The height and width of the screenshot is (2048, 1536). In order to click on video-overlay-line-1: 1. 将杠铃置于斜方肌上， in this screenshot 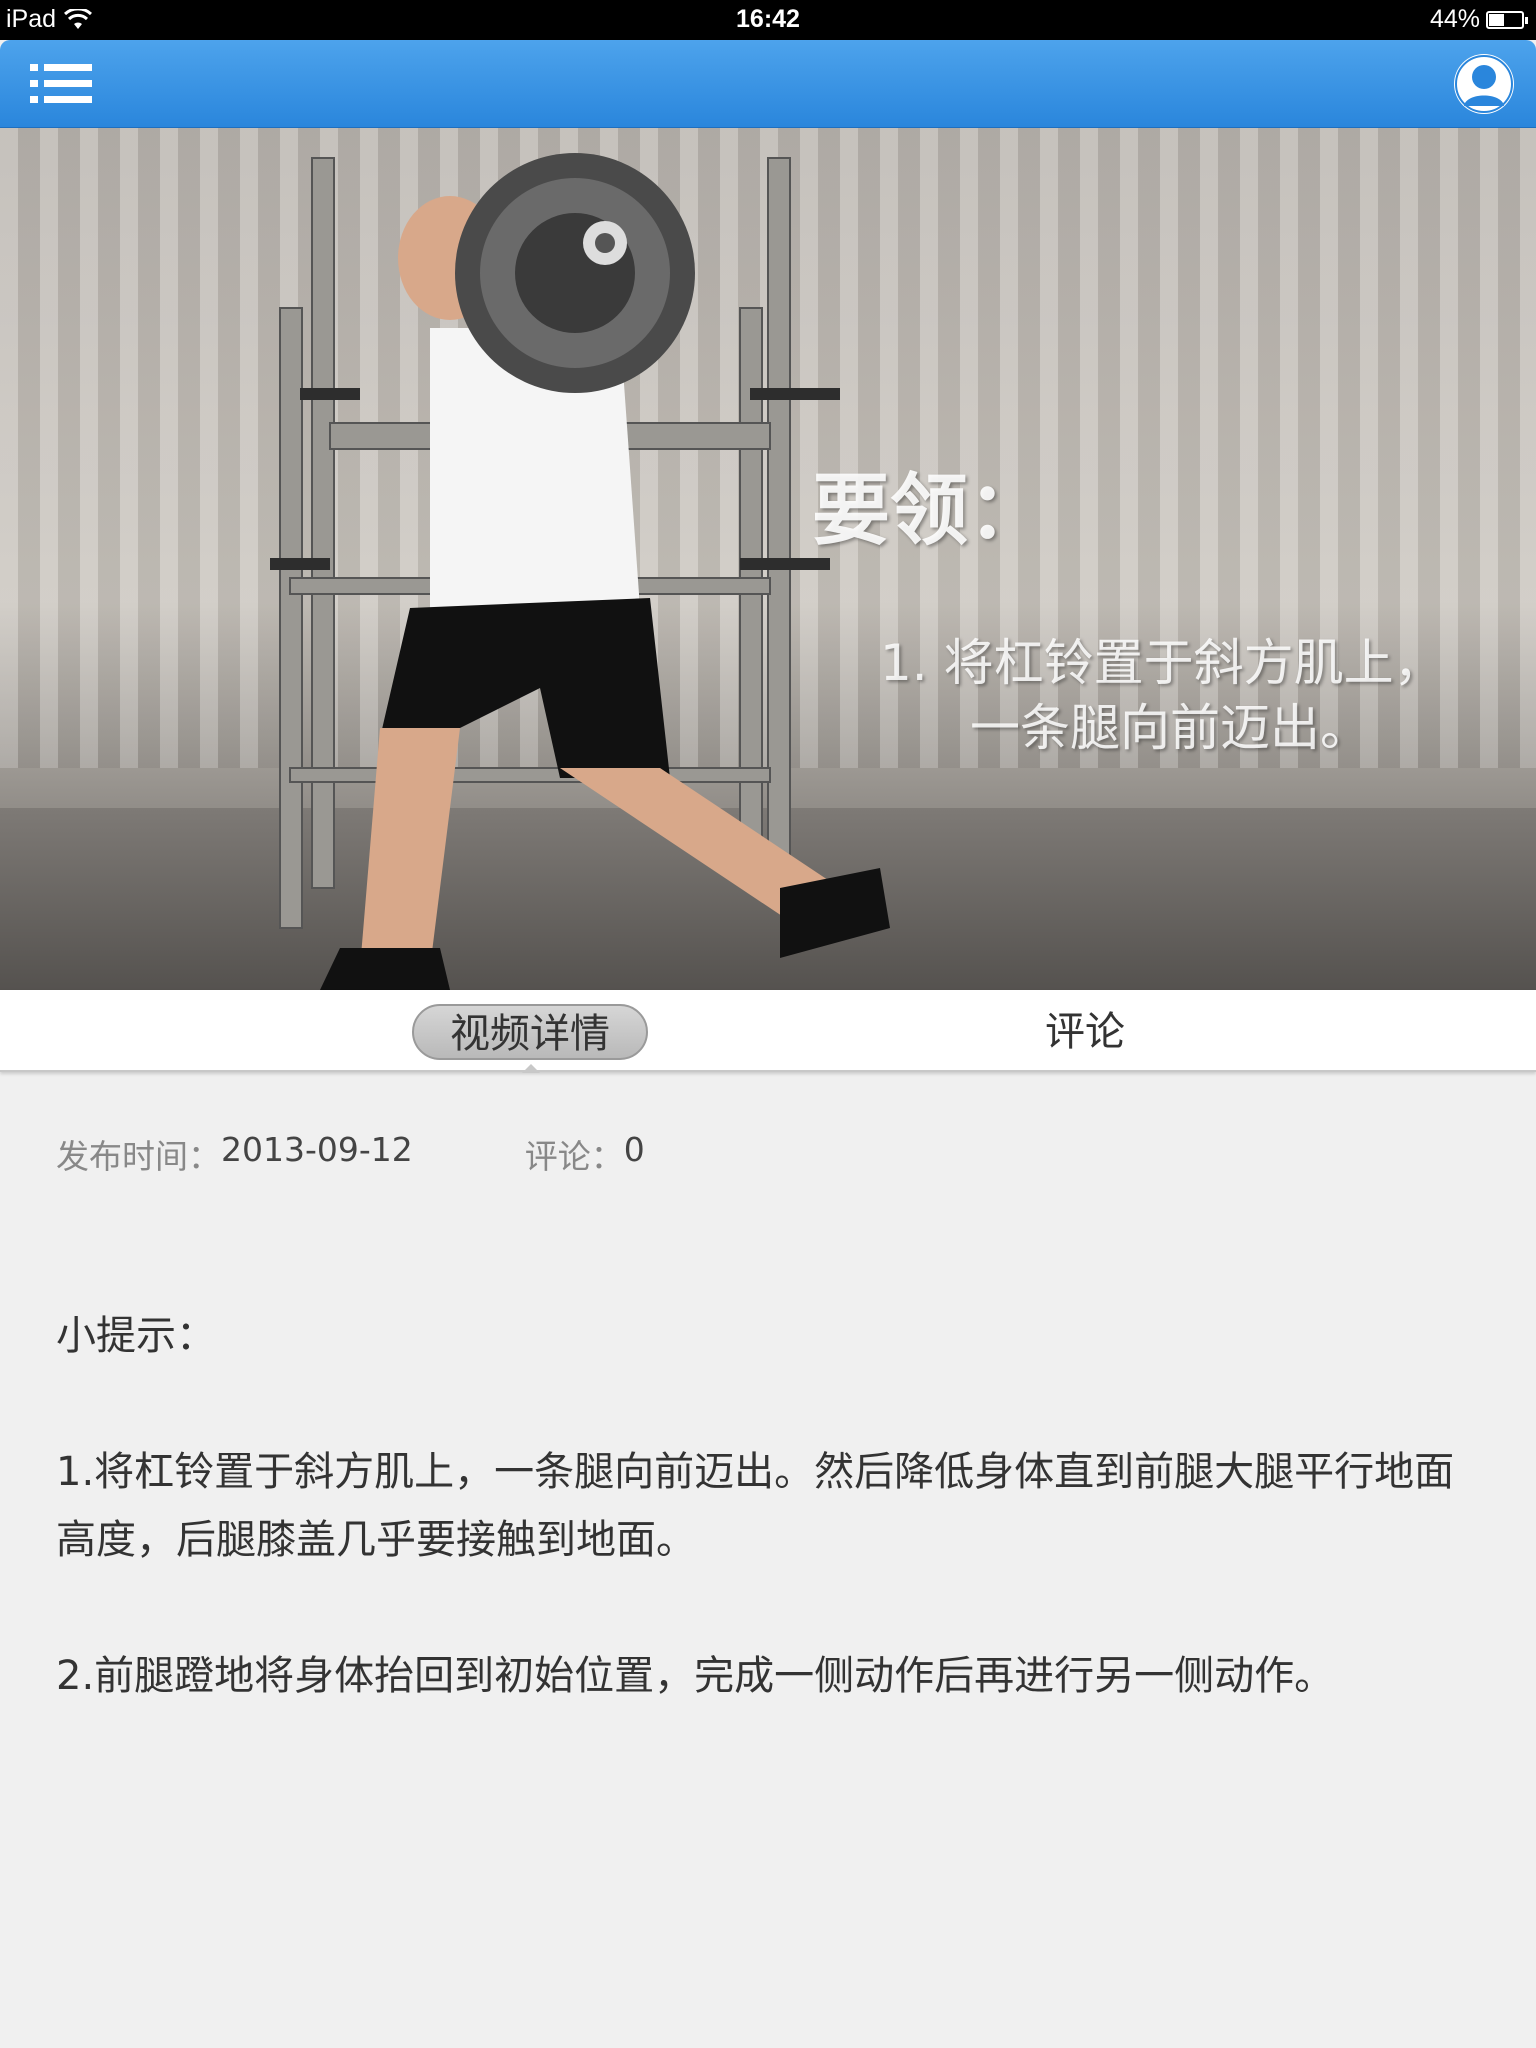, I will do `click(1162, 663)`.